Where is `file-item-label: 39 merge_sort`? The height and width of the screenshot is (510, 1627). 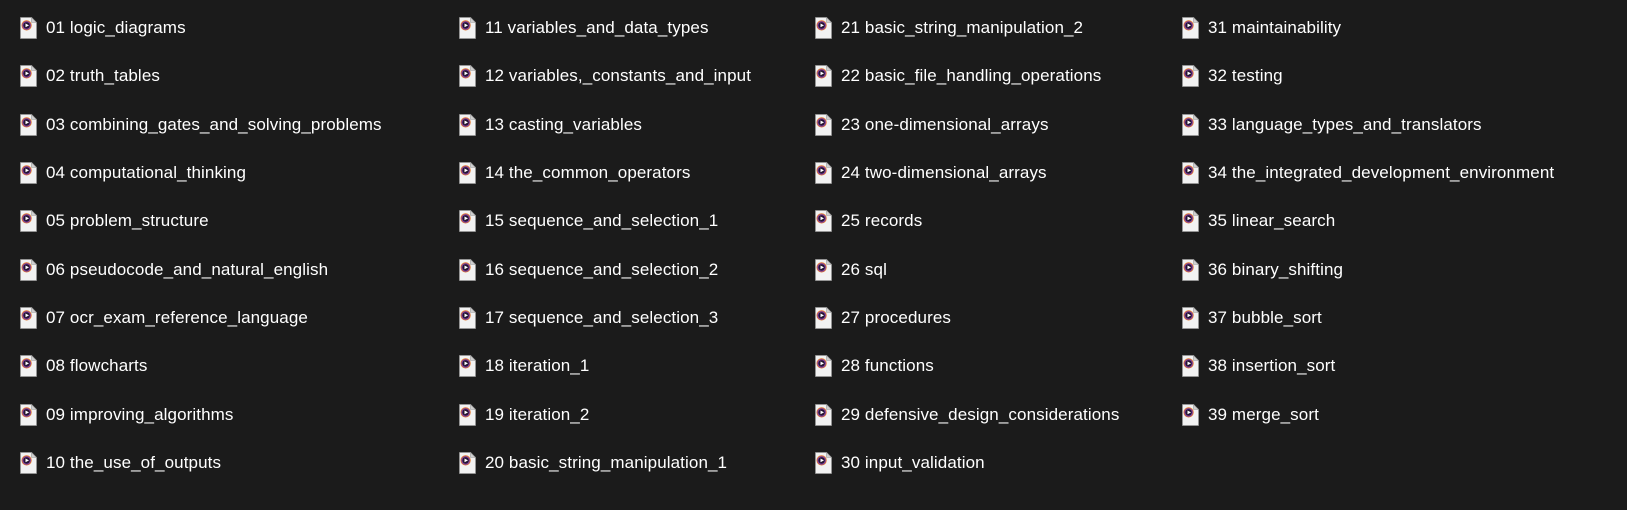 file-item-label: 39 merge_sort is located at coordinates (1263, 414).